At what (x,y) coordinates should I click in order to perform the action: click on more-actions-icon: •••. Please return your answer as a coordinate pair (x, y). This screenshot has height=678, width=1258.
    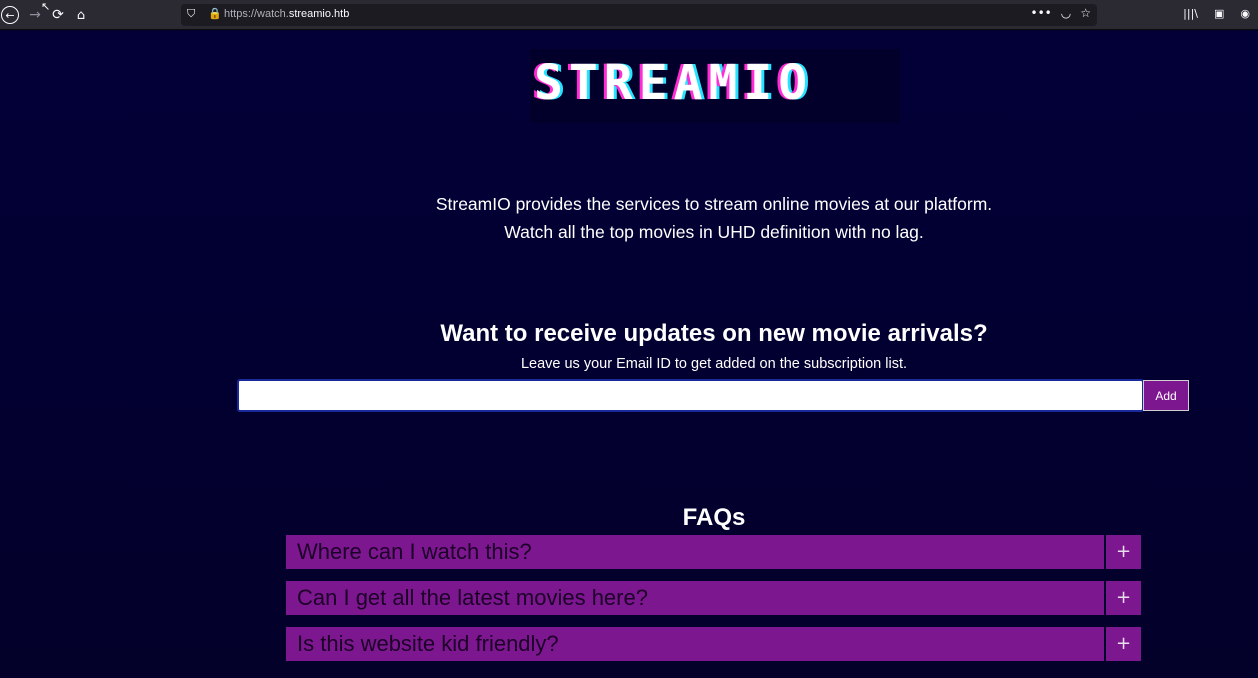
    Looking at the image, I should click on (1041, 13).